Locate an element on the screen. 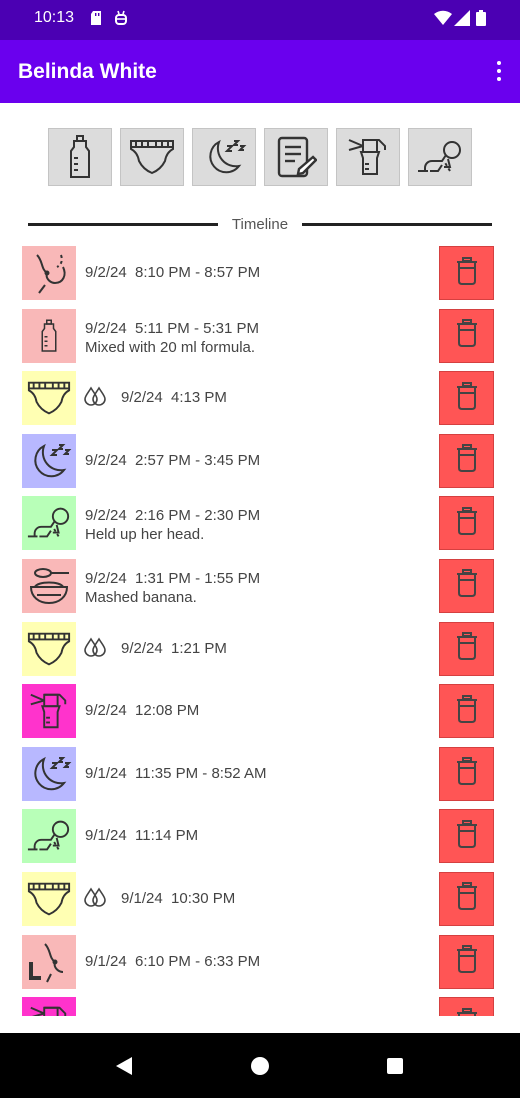 This screenshot has width=520, height=1098. note-pencil-icon is located at coordinates (297, 157).